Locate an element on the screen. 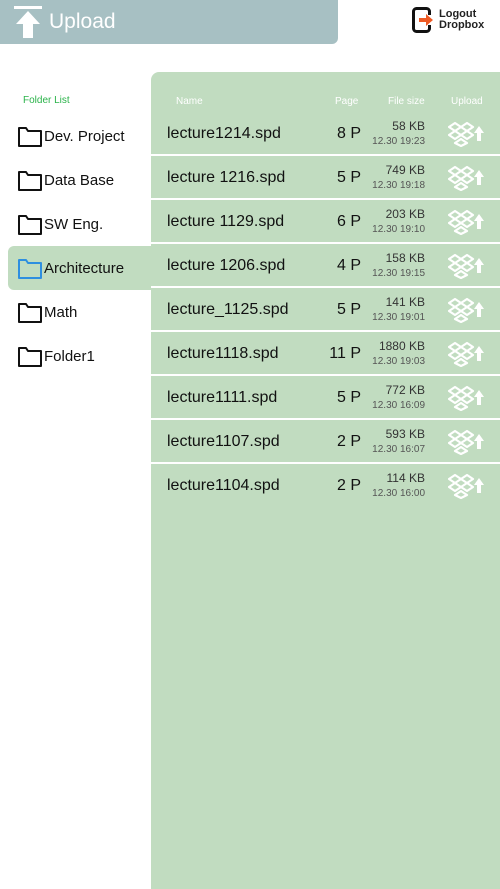  file-size: 141 KB is located at coordinates (405, 302).